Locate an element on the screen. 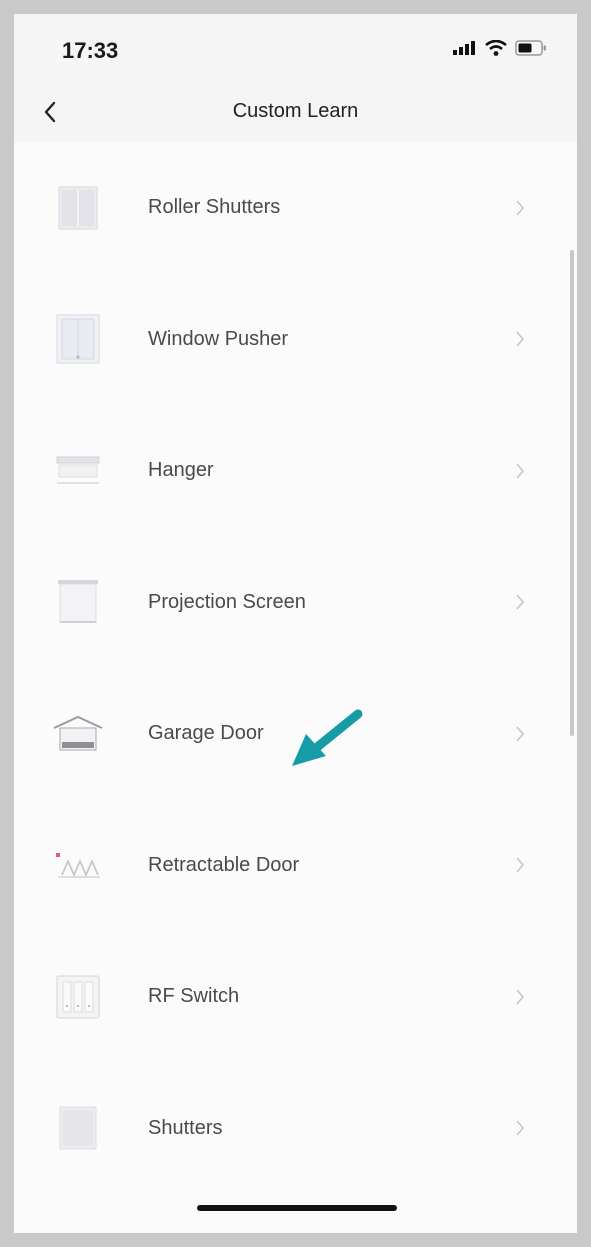 This screenshot has height=1247, width=591. hanger-icon is located at coordinates (78, 471).